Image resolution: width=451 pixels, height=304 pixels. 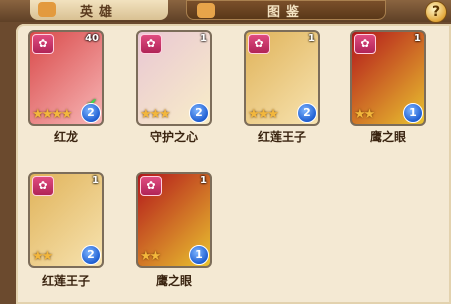 I want to click on codex-tab-icon, so click(x=206, y=10).